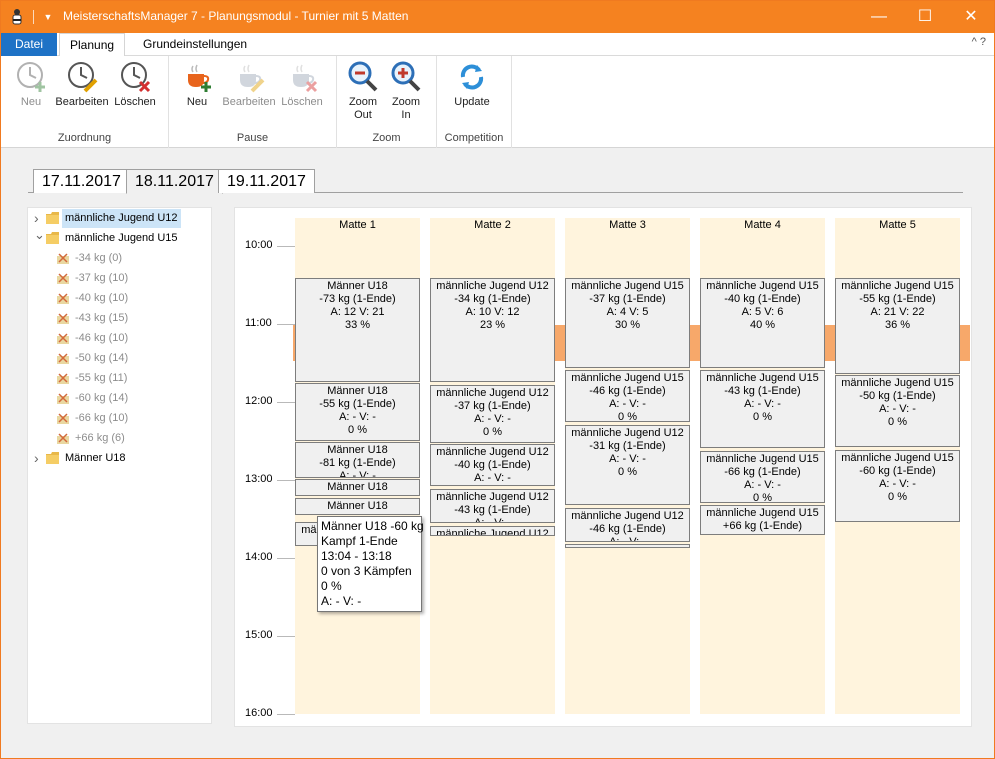 The width and height of the screenshot is (995, 759). What do you see at coordinates (357, 312) in the screenshot?
I see `fight-block-line: A: 12 V: 21` at bounding box center [357, 312].